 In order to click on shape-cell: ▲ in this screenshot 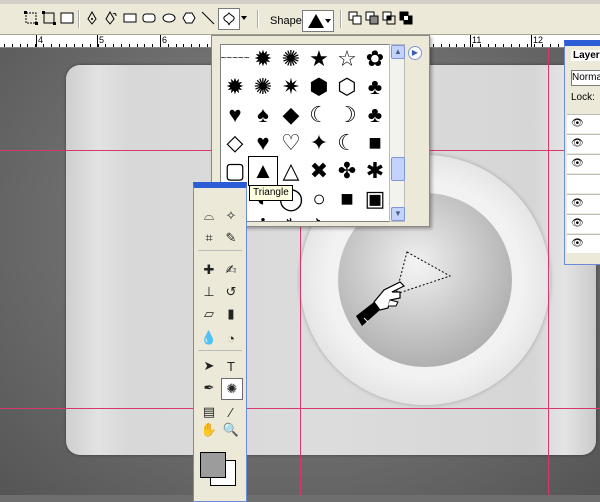, I will do `click(263, 171)`.